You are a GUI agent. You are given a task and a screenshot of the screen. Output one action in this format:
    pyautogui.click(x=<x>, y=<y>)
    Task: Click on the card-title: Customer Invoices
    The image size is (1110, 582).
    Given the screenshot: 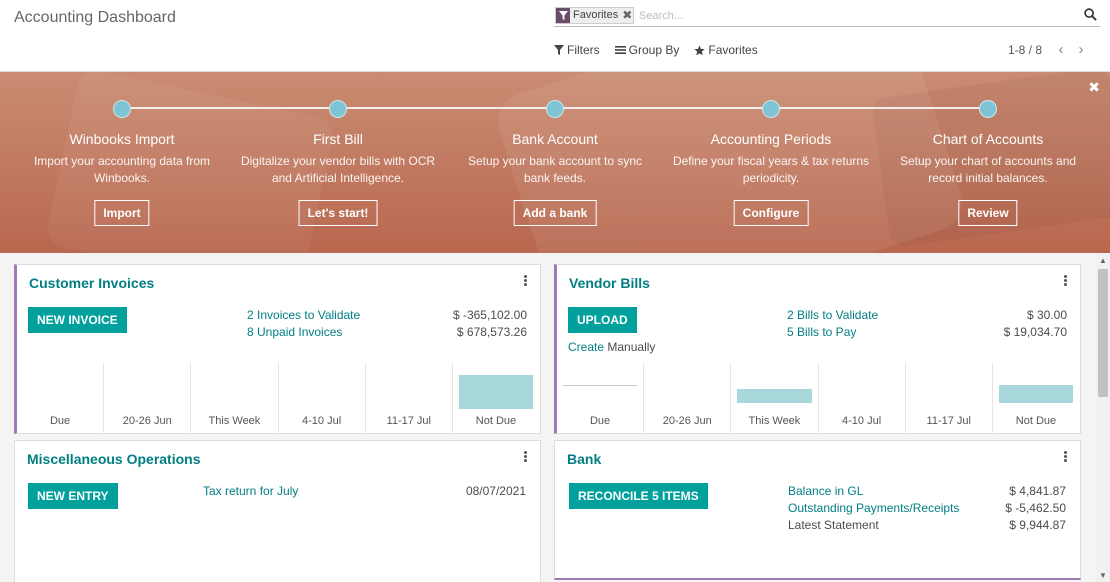 What is the action you would take?
    pyautogui.click(x=91, y=283)
    